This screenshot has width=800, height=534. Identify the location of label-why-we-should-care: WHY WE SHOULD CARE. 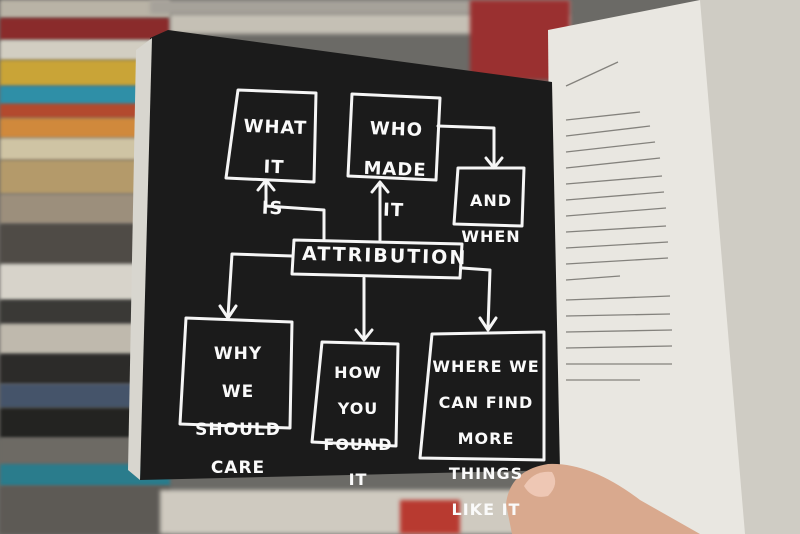
(238, 411).